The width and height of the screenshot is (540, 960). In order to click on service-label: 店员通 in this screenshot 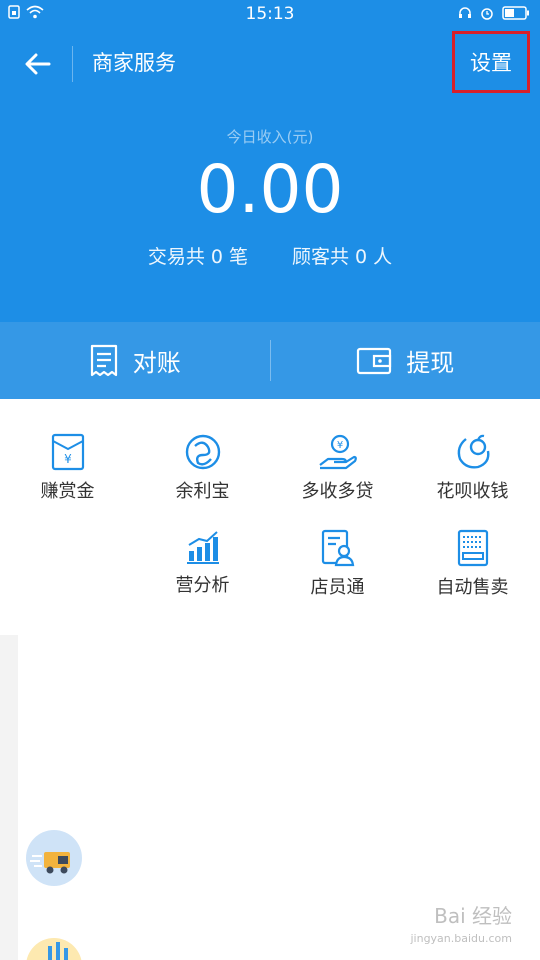, I will do `click(337, 587)`.